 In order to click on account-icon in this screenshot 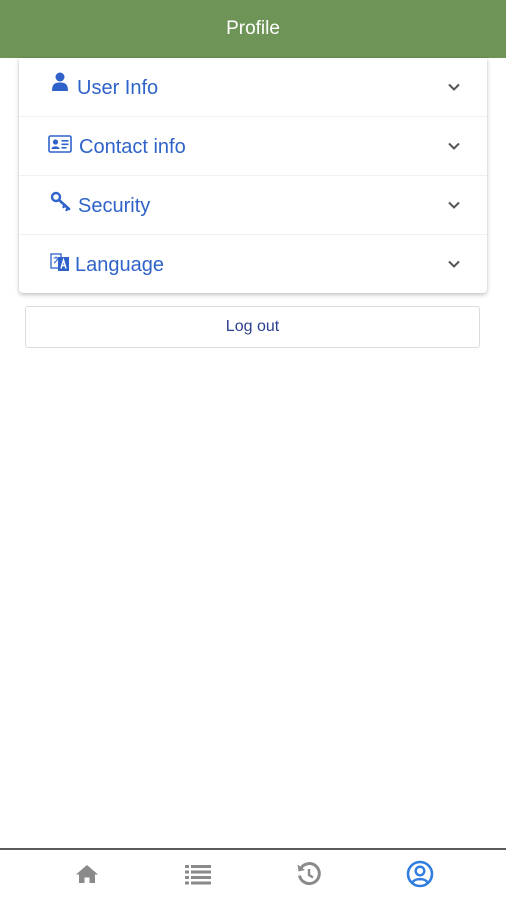, I will do `click(420, 876)`.